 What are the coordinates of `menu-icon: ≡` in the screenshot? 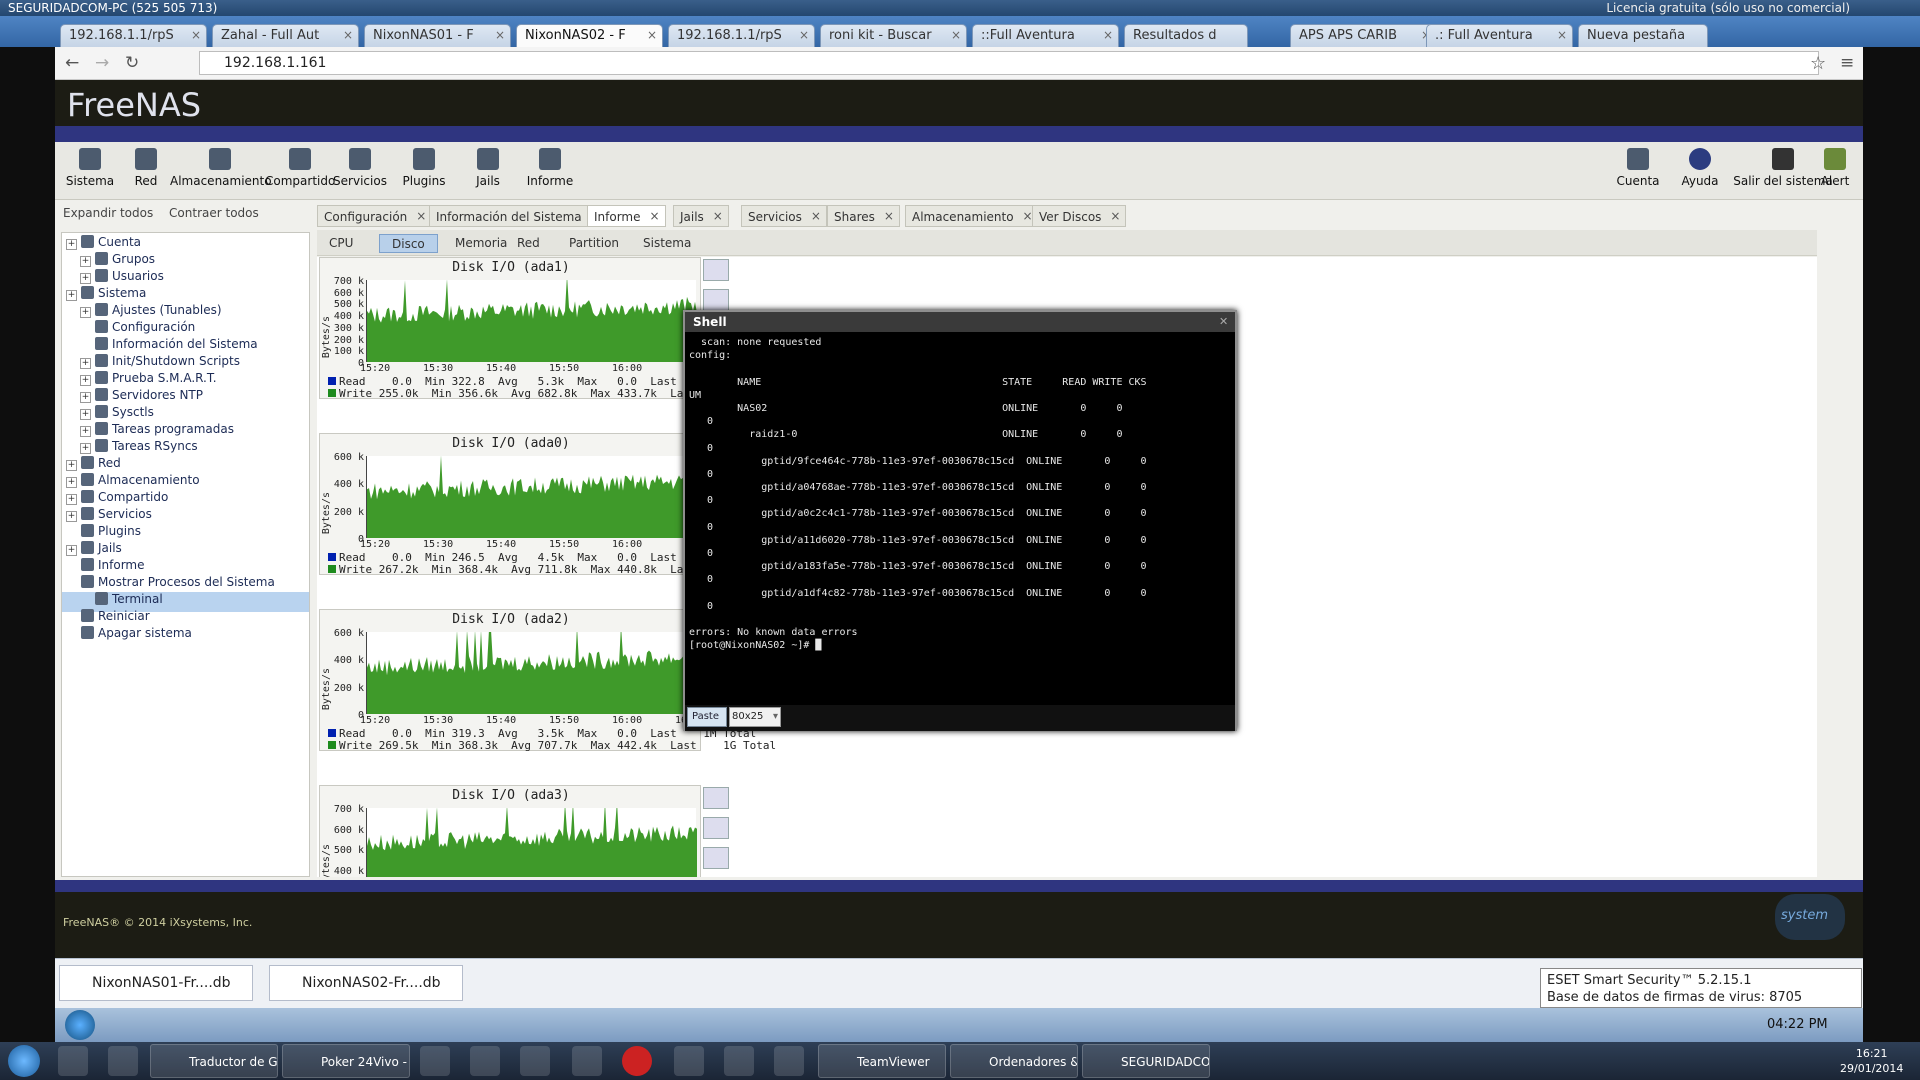 It's located at (1847, 63).